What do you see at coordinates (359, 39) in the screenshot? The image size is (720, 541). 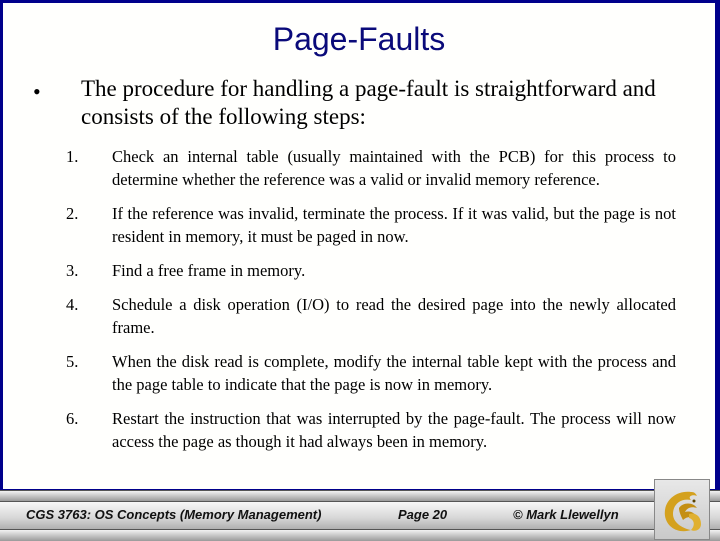 I see `slide-title: Page-Faults` at bounding box center [359, 39].